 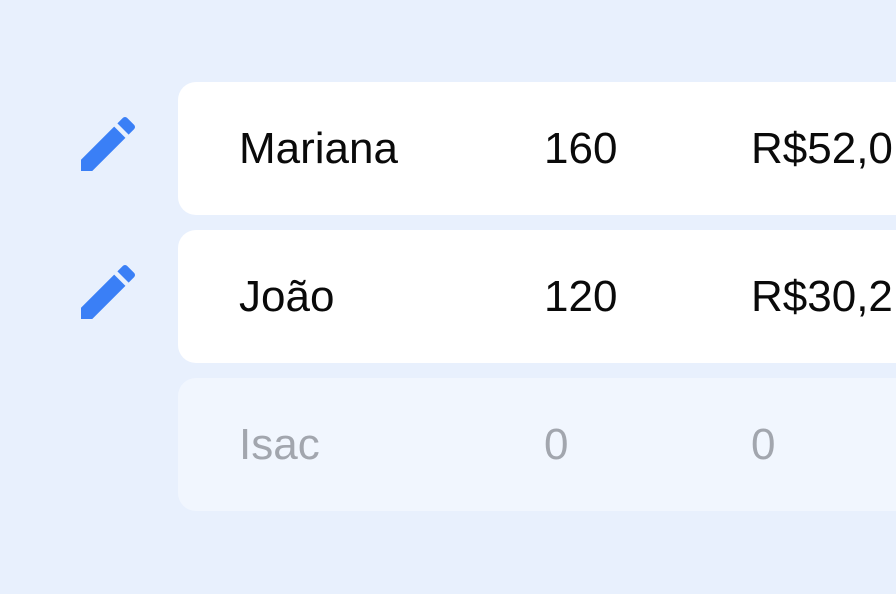 I want to click on participant-quantity: 160, so click(x=581, y=148).